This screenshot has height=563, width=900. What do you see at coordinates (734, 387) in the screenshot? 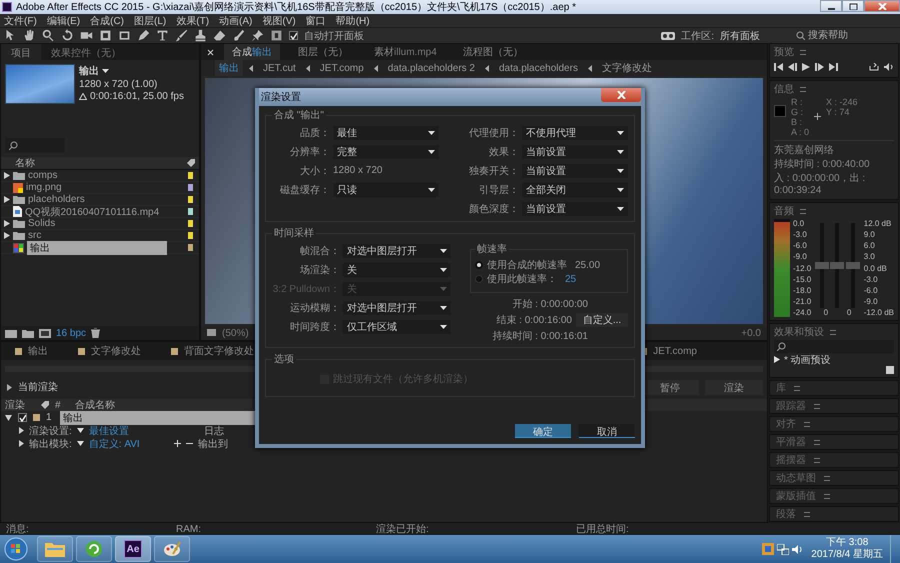
I see `render-queue-button: 渲染` at bounding box center [734, 387].